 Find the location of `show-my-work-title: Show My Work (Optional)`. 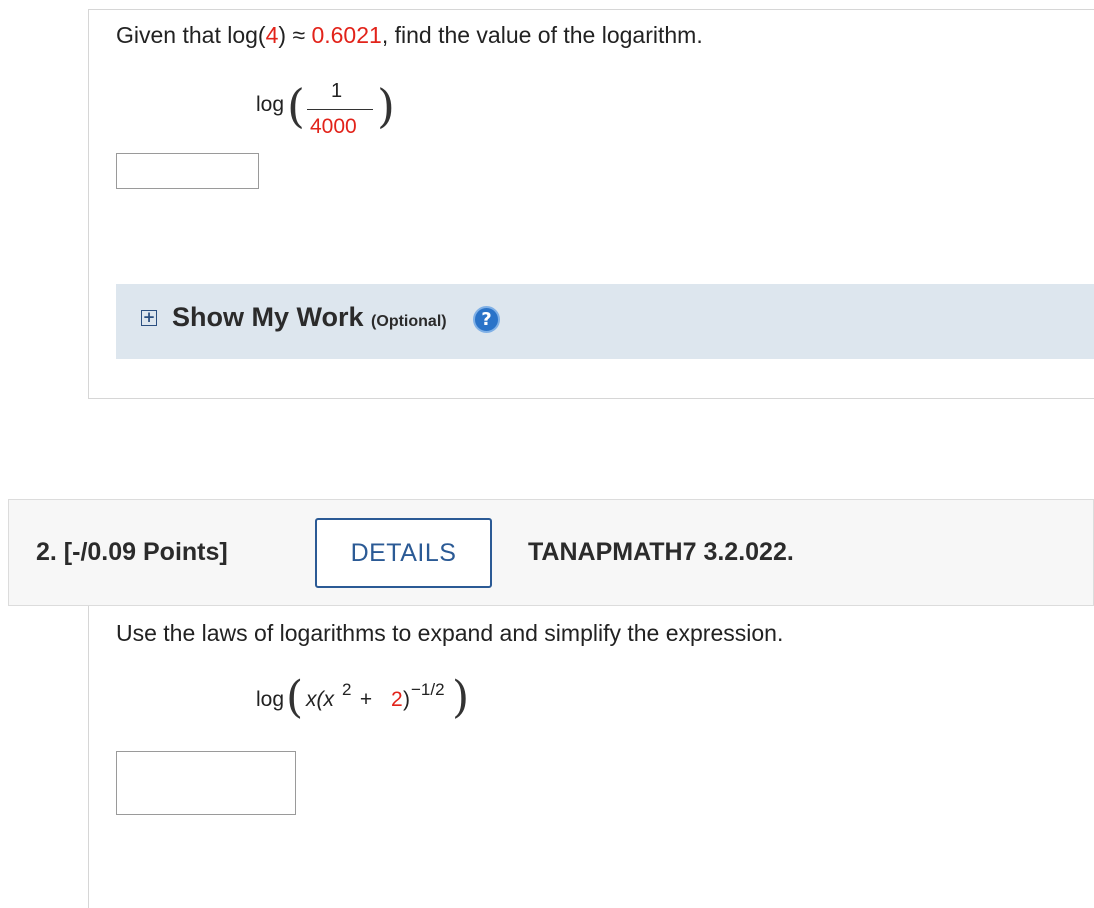

show-my-work-title: Show My Work (Optional) is located at coordinates (309, 317).